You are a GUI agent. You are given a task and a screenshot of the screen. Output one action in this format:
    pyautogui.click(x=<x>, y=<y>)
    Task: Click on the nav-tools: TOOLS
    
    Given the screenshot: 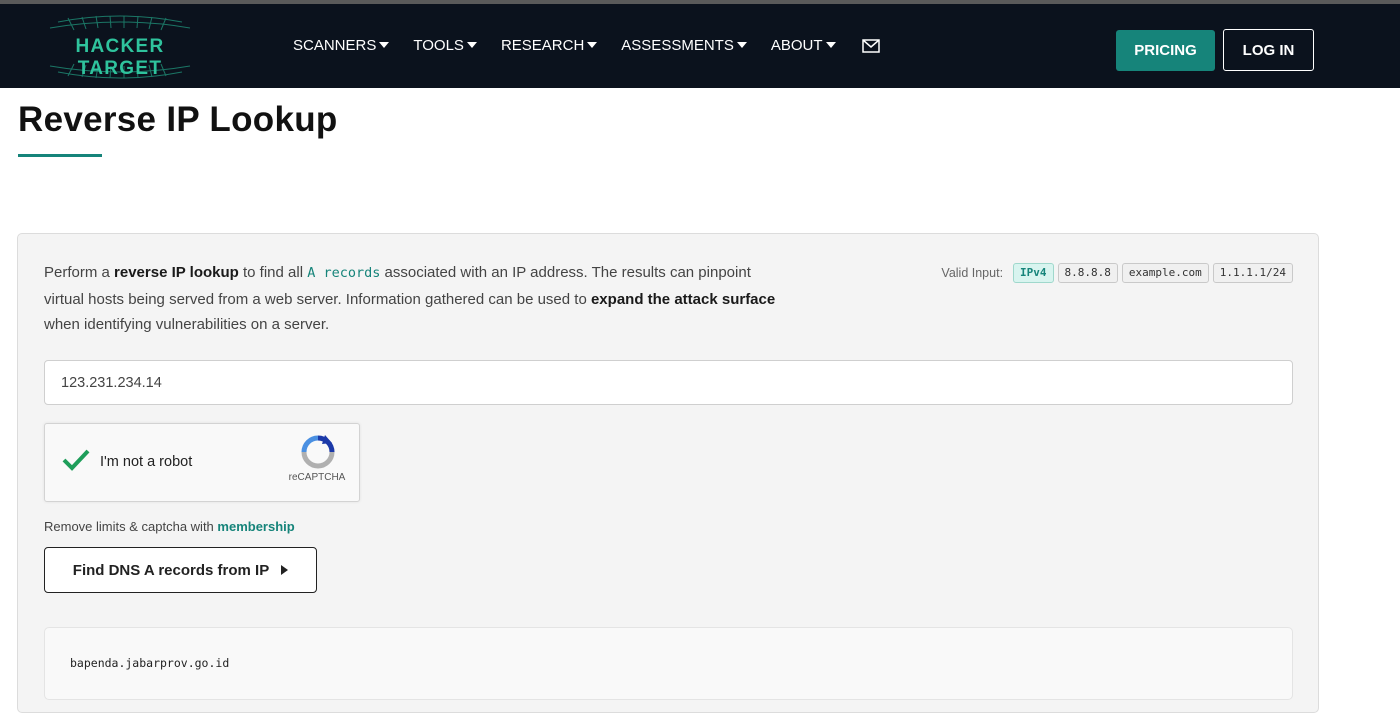 What is the action you would take?
    pyautogui.click(x=445, y=45)
    